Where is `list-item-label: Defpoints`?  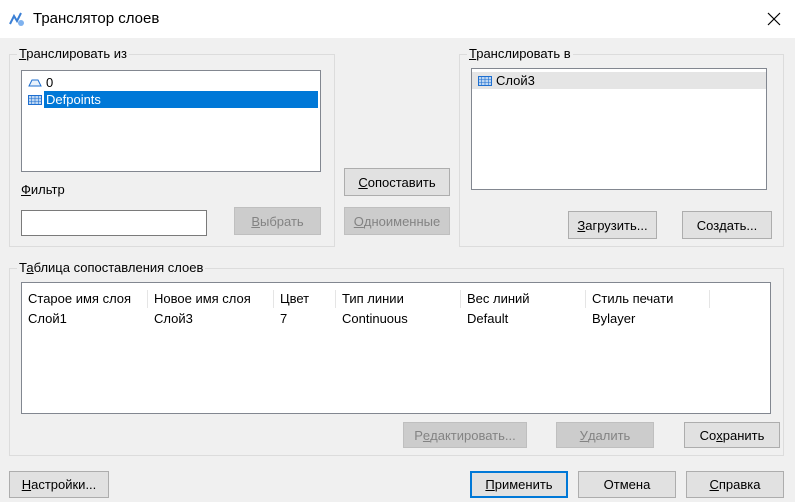 list-item-label: Defpoints is located at coordinates (181, 99).